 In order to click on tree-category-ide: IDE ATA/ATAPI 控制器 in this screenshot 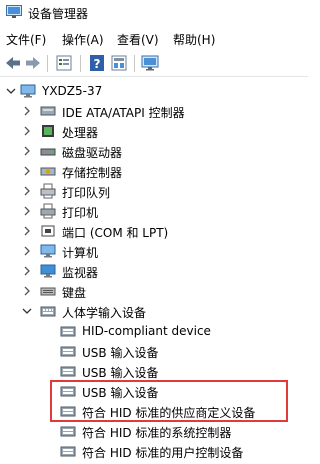, I will do `click(154, 111)`.